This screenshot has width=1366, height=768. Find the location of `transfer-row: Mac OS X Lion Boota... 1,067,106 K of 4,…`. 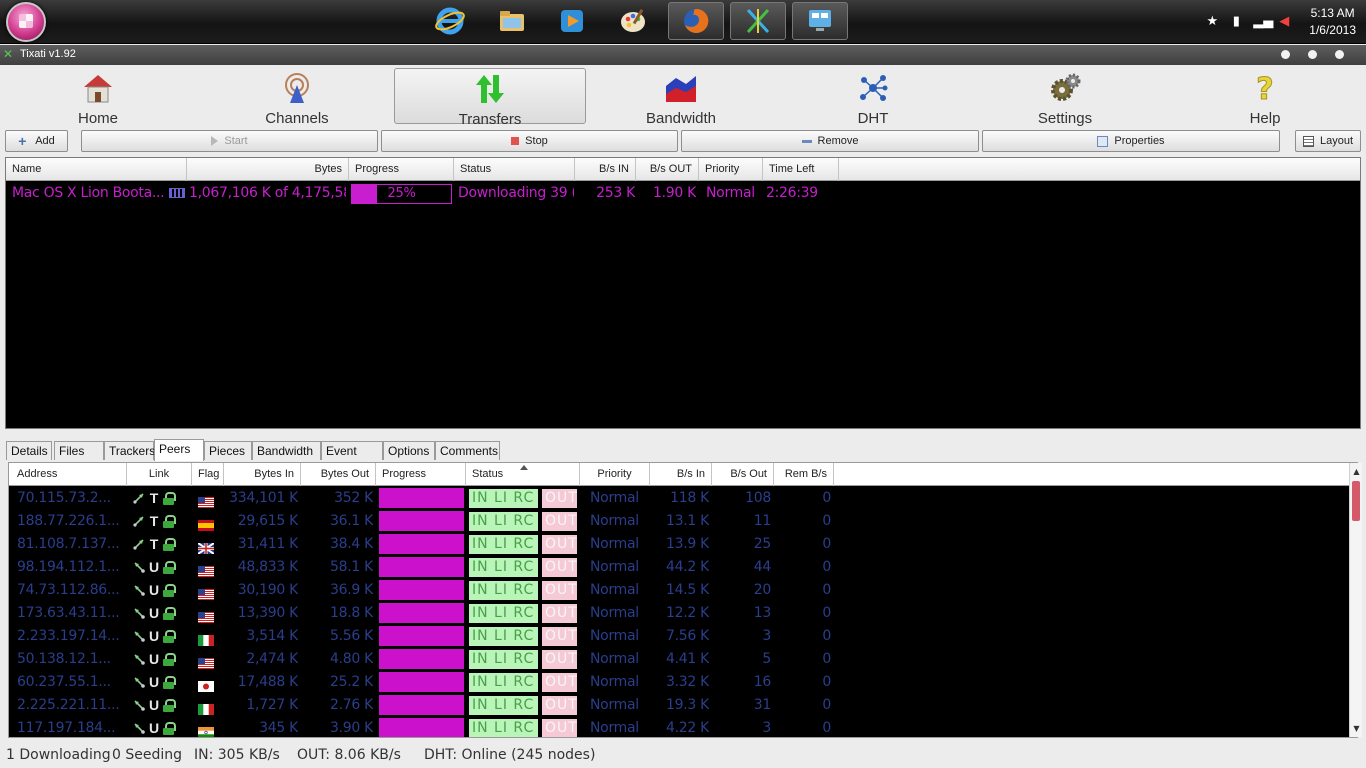

transfer-row: Mac OS X Lion Boota... 1,067,106 K of 4,… is located at coordinates (683, 193).